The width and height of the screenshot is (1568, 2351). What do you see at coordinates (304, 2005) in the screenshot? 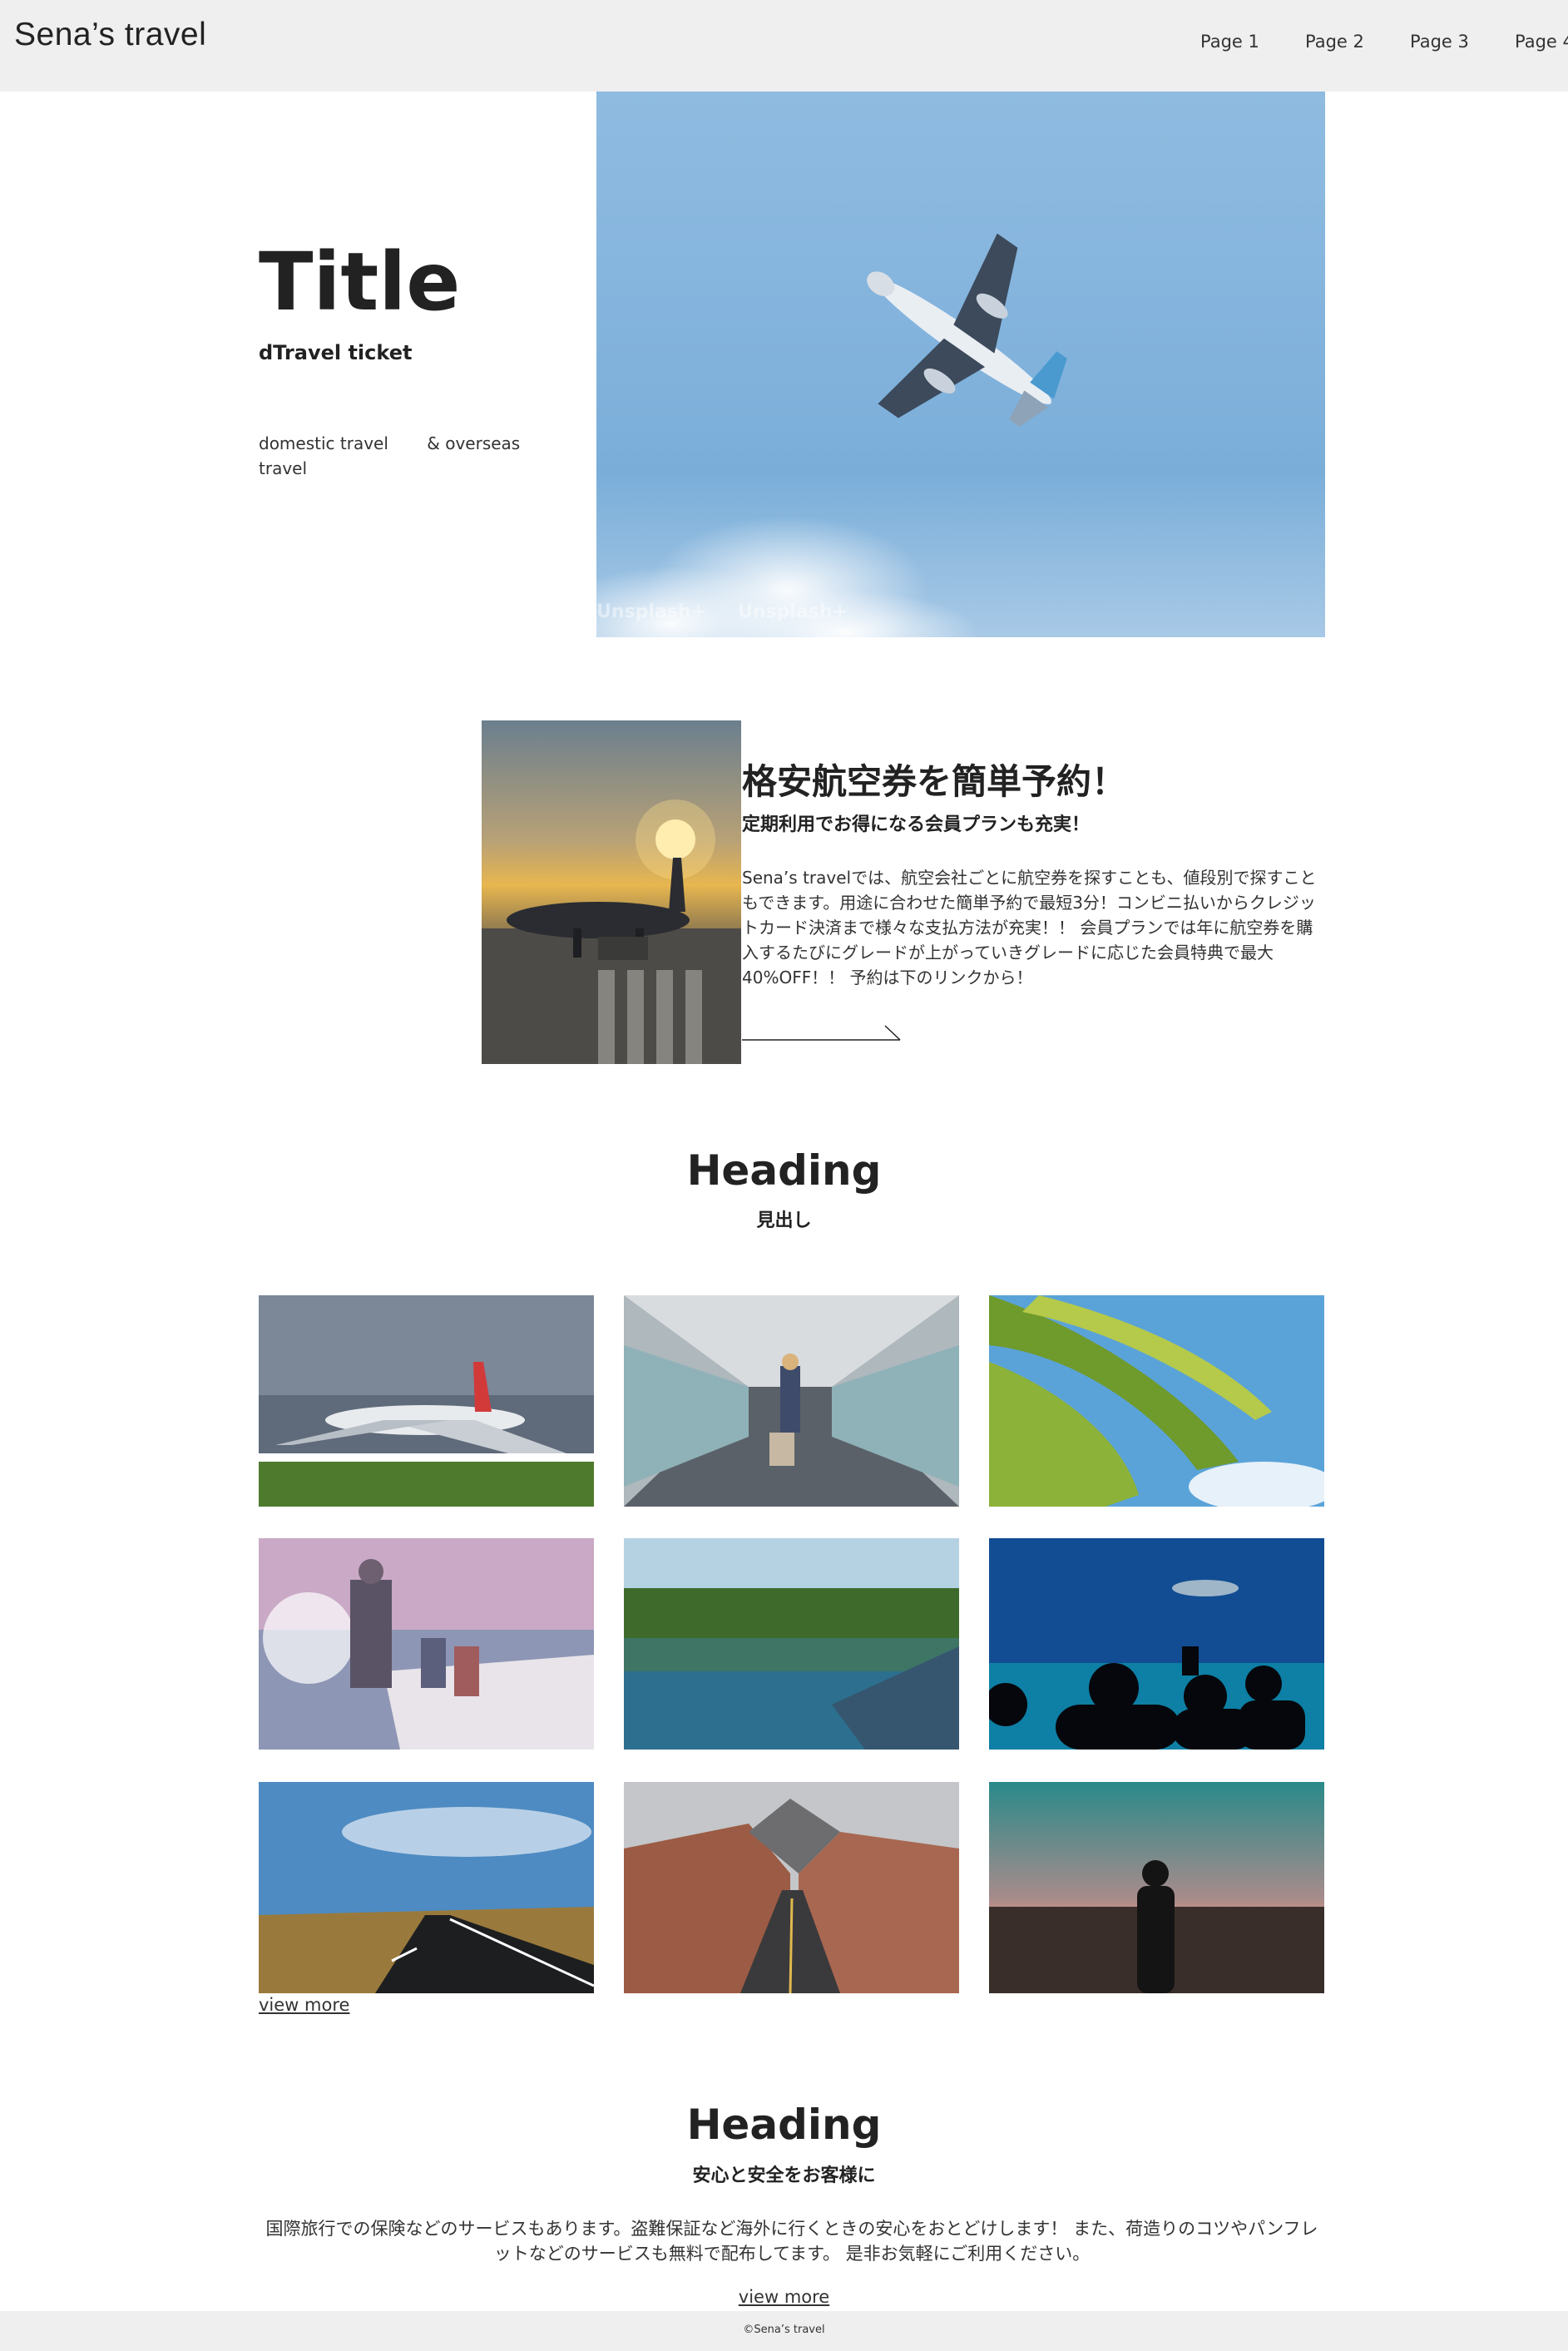
I see `gallery-view-more-link: view more` at bounding box center [304, 2005].